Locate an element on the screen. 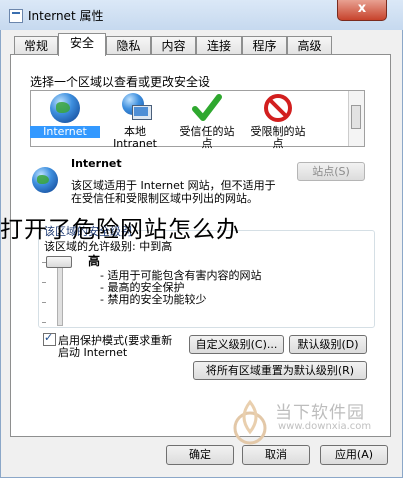 This screenshot has height=478, width=403. zone-trusted-sites: 受信任的站 点 is located at coordinates (207, 121).